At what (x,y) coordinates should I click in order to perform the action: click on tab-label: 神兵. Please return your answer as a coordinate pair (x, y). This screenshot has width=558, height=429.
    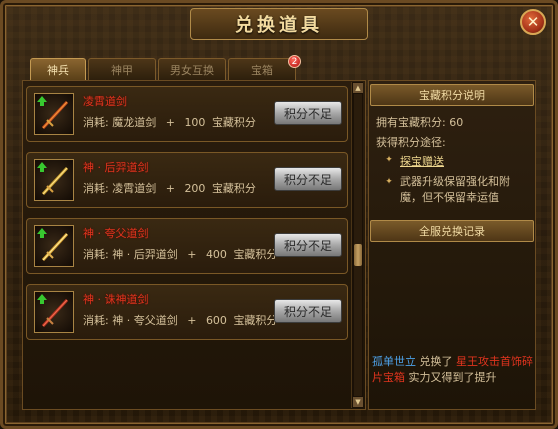
    Looking at the image, I should click on (58, 70).